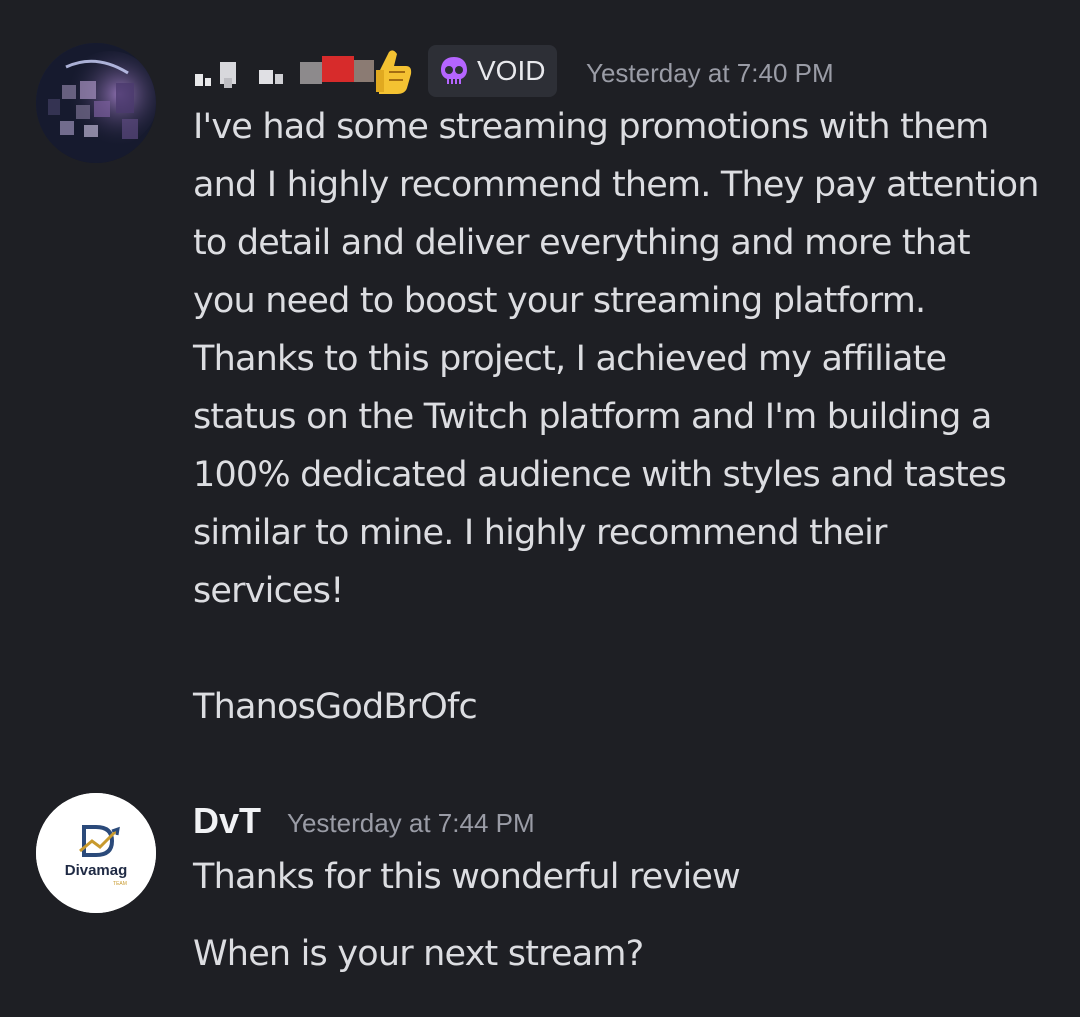 This screenshot has width=1080, height=1017. I want to click on badge-label: VOID, so click(511, 70).